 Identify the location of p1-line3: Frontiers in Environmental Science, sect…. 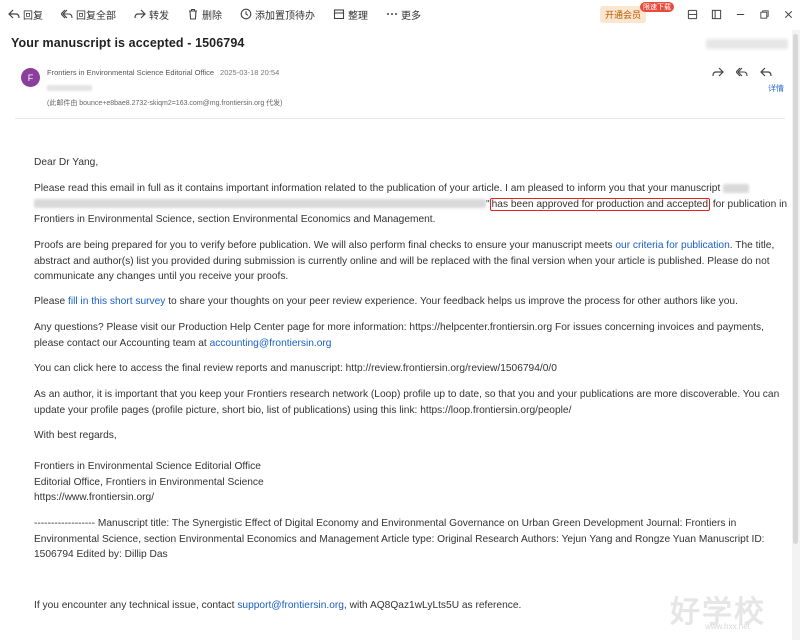
(235, 219).